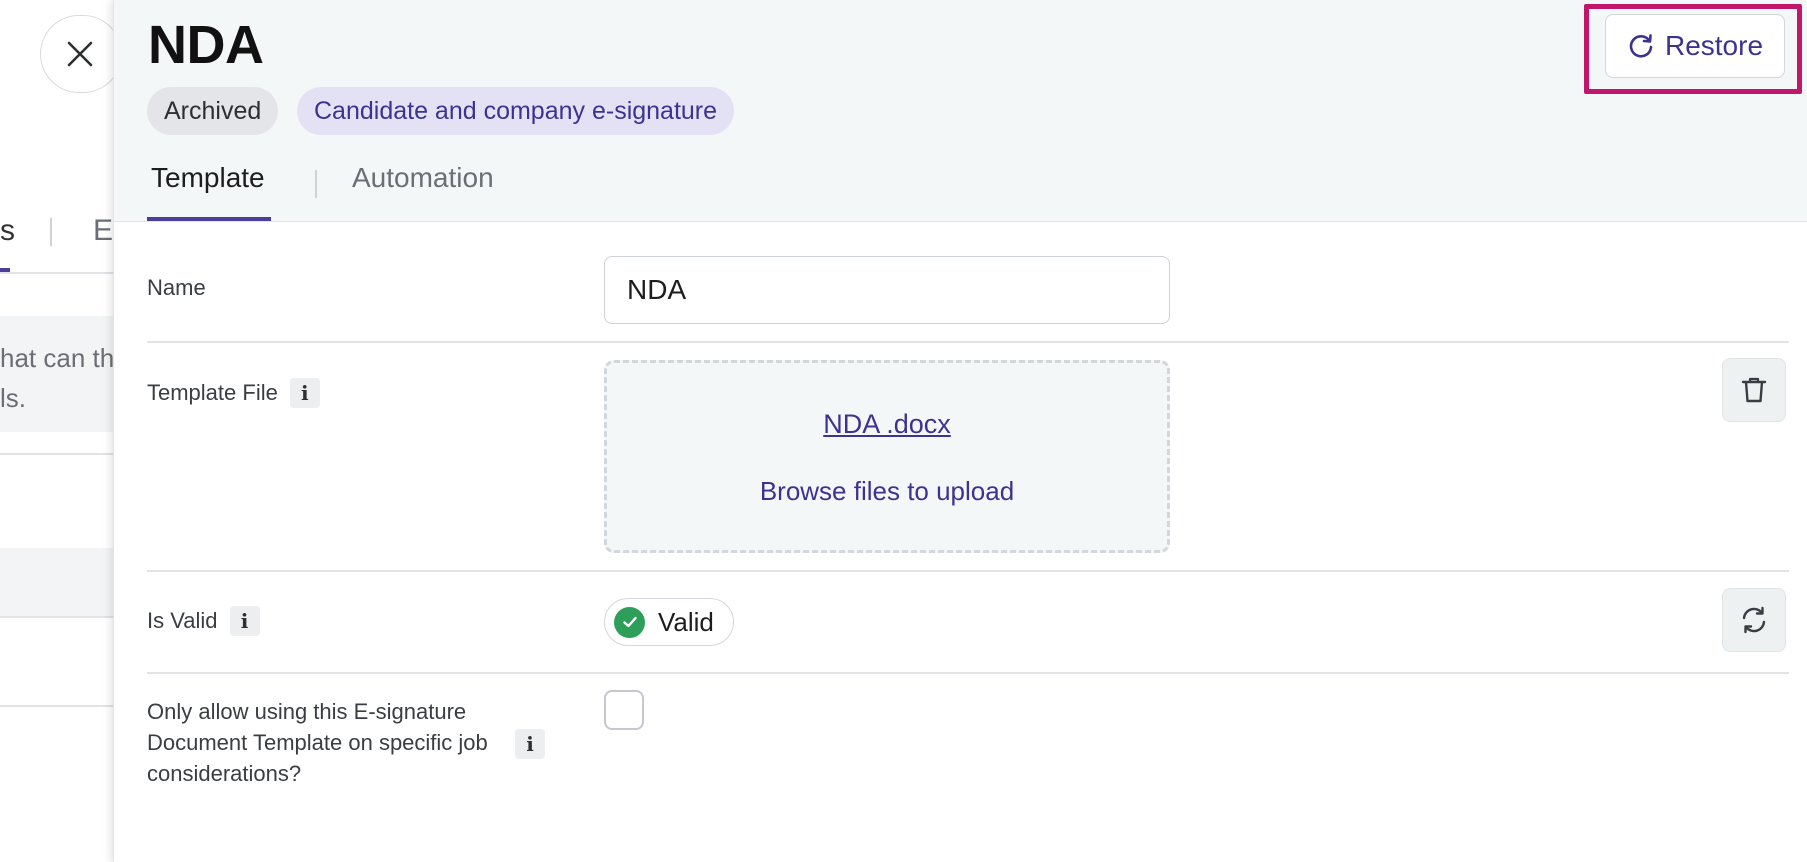  Describe the element at coordinates (887, 456) in the screenshot. I see `file-dropzone: NDA .docx Browse files to upload` at that location.